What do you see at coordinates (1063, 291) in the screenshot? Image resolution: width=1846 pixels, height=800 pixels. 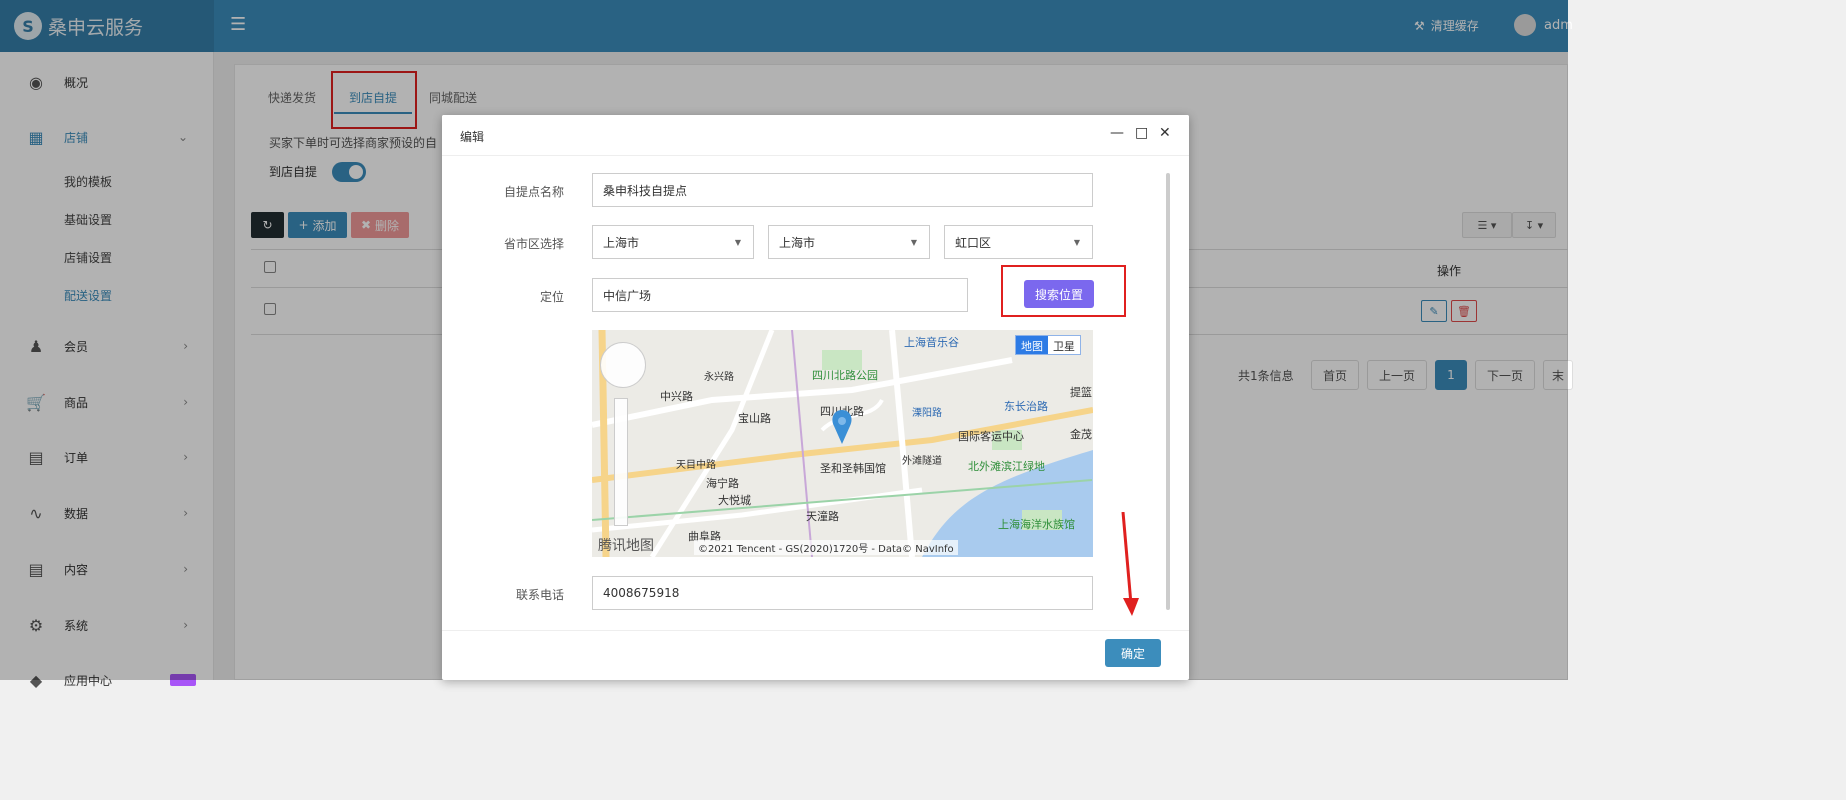 I see `highlight-box-search-button` at bounding box center [1063, 291].